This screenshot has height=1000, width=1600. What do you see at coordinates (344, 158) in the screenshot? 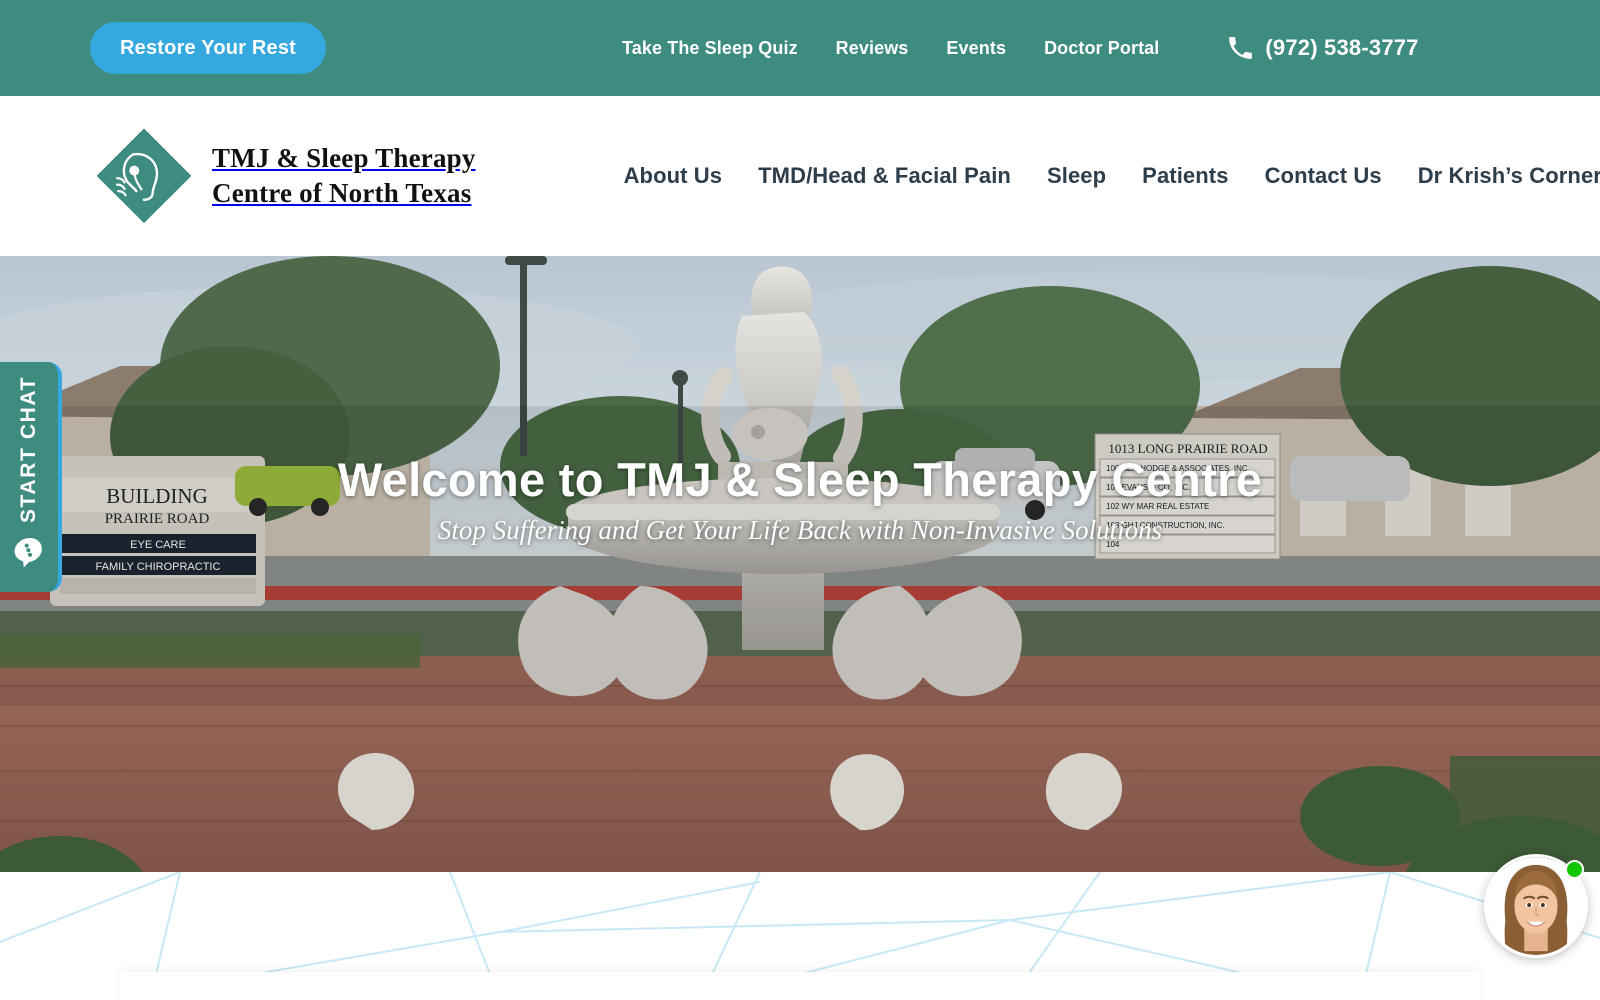
I see `logo-line-1: TMJ & Sleep Therapy` at bounding box center [344, 158].